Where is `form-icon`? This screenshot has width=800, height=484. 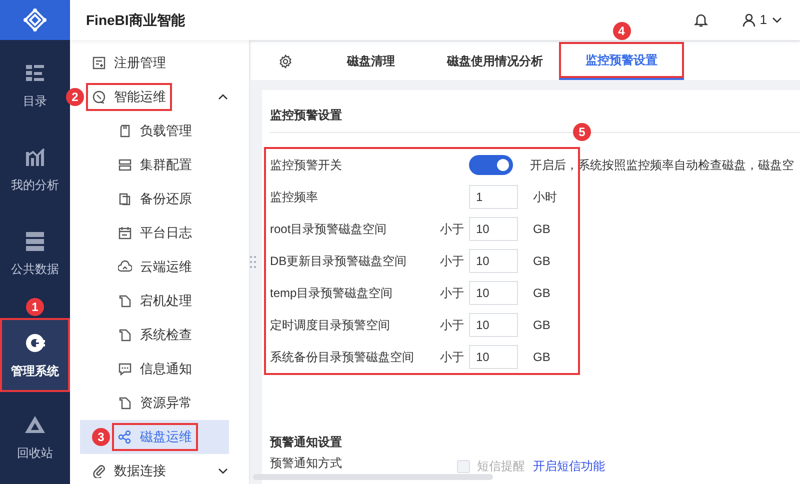 form-icon is located at coordinates (99, 63).